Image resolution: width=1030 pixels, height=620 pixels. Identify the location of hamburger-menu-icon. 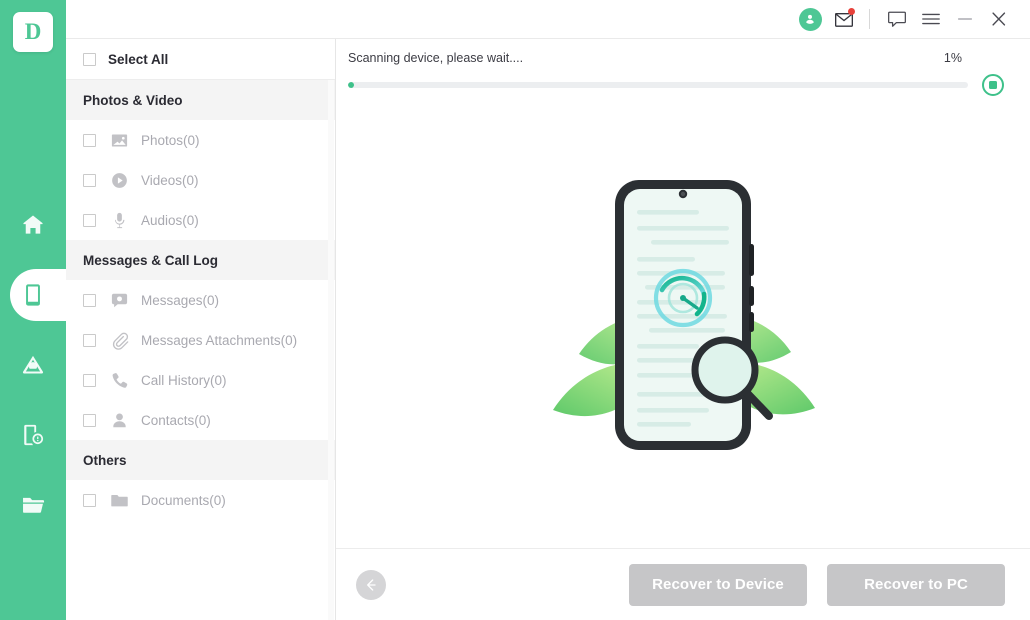
(931, 19).